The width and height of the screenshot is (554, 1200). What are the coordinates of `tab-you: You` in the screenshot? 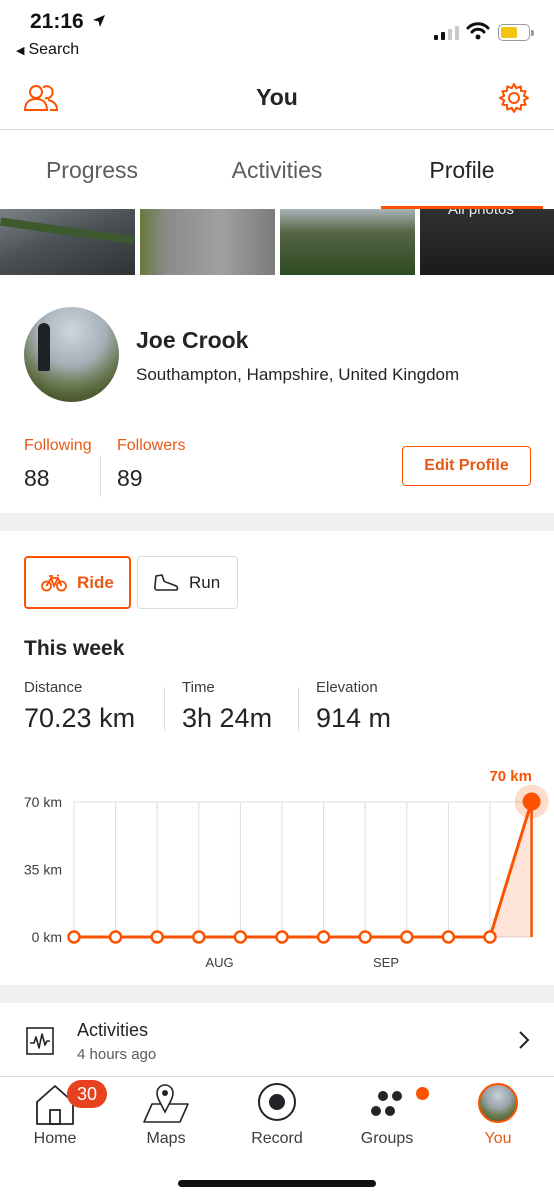 It's located at (498, 1118).